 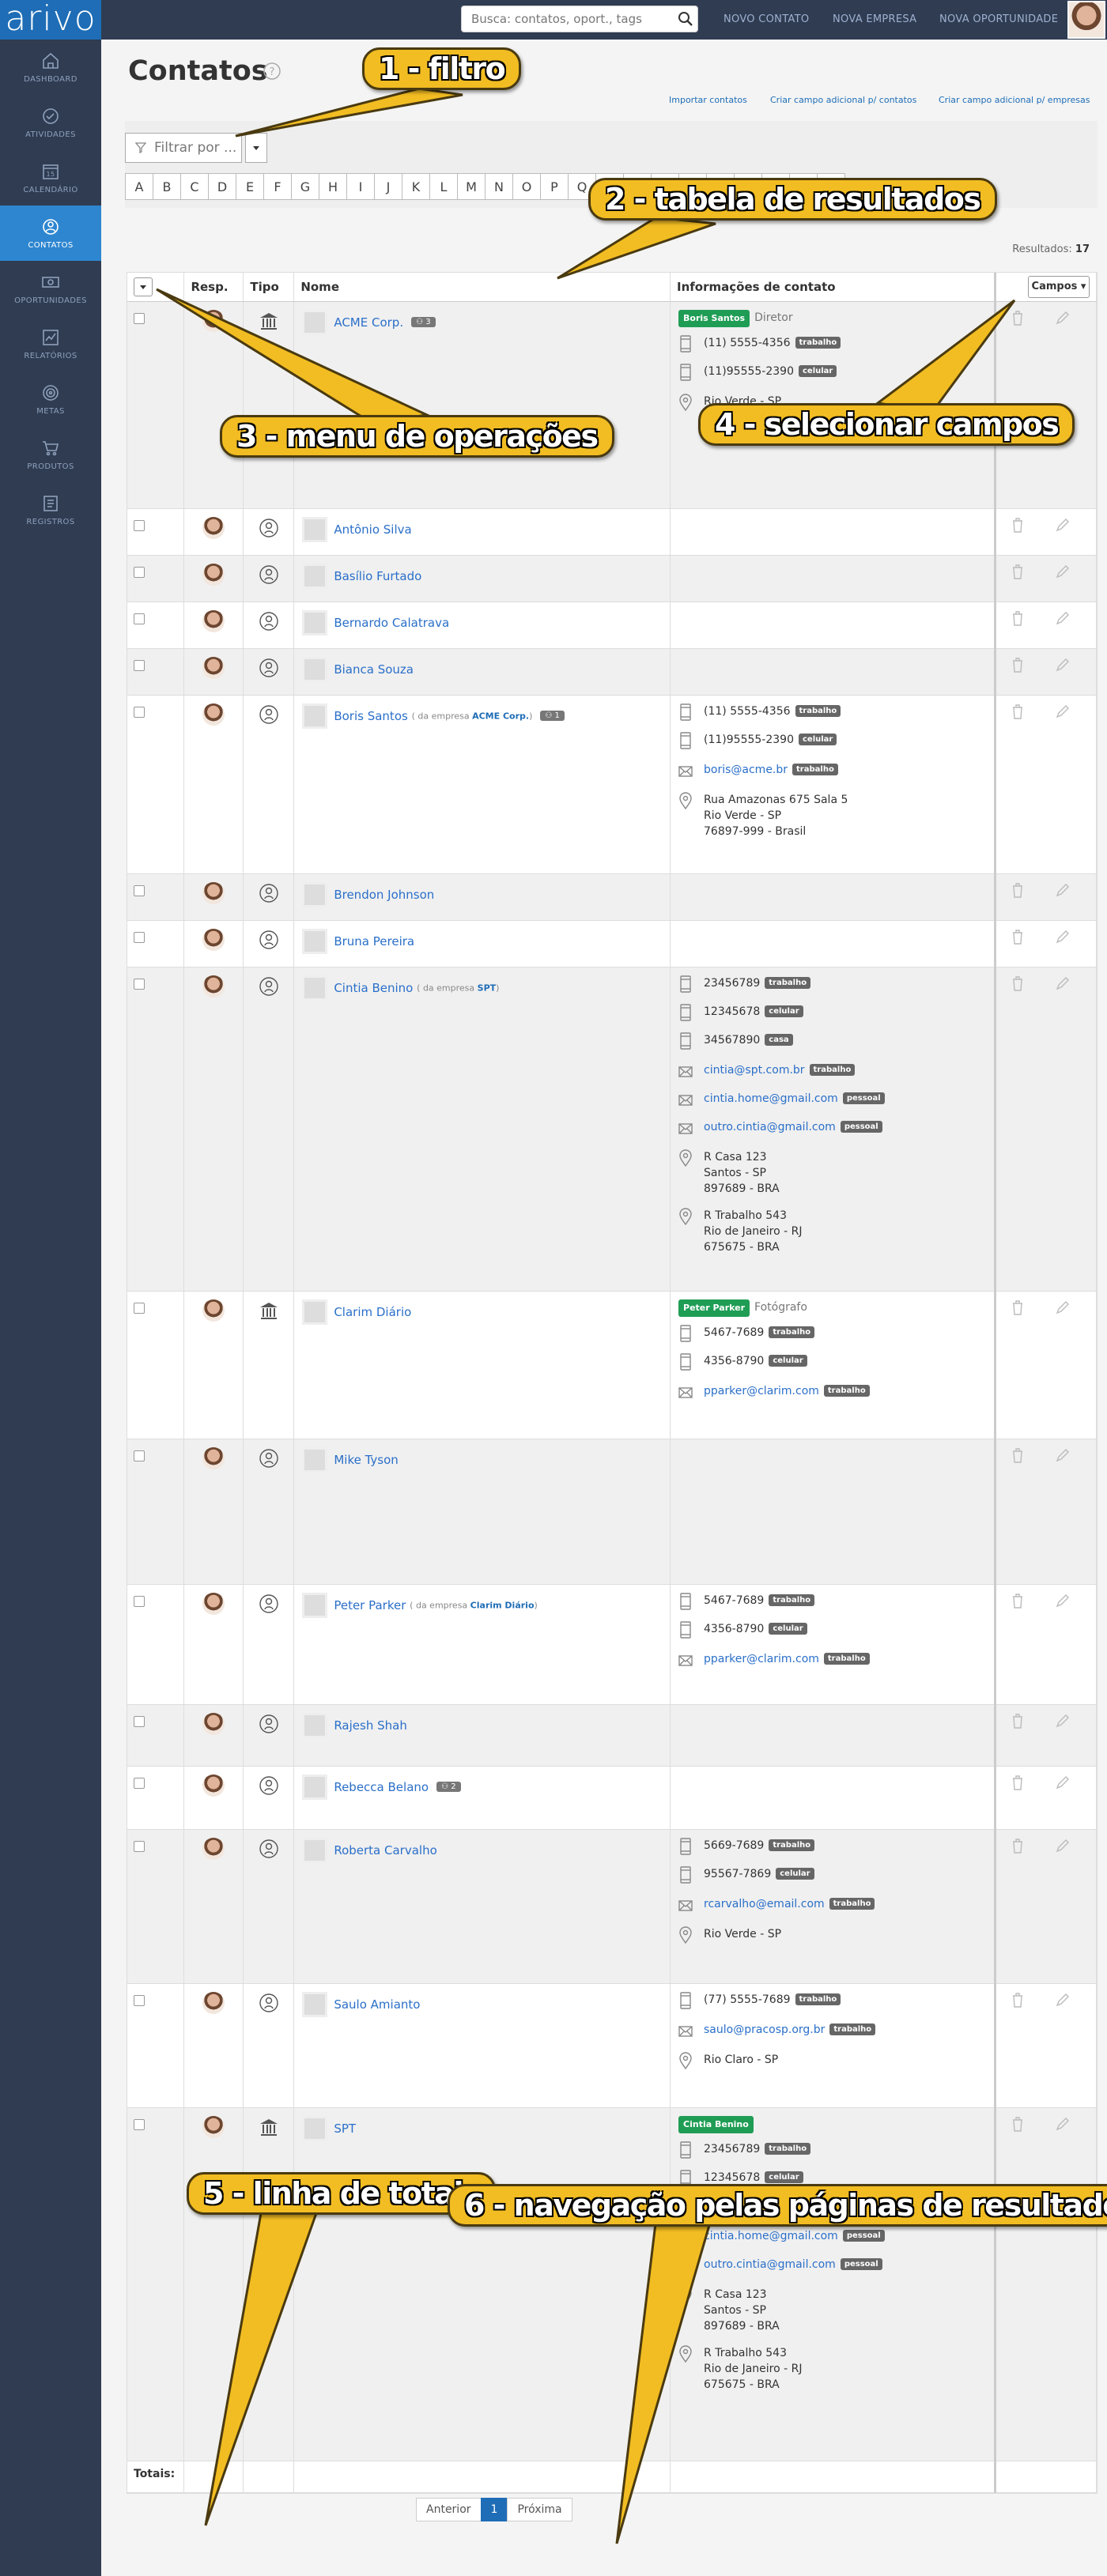 What do you see at coordinates (887, 424) in the screenshot?
I see `callout-select-fields: 4 - selecionar campos` at bounding box center [887, 424].